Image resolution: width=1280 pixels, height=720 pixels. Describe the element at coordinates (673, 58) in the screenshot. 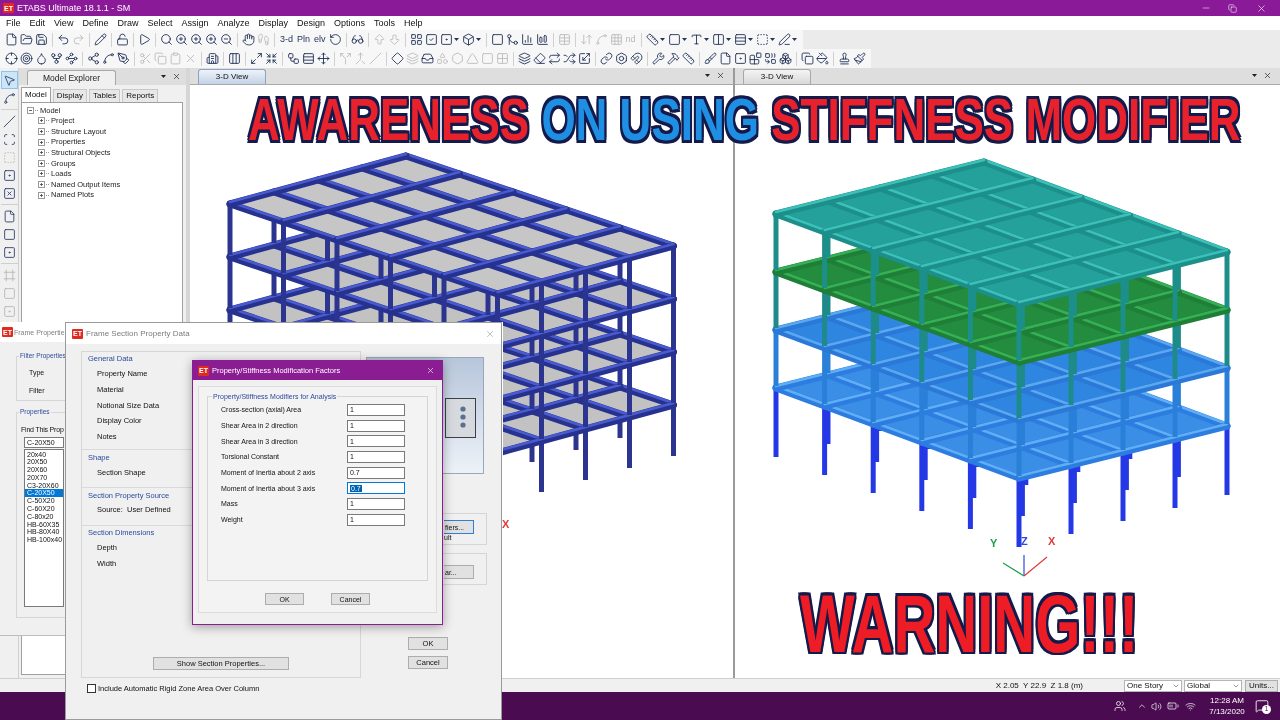

I see `hammer-icon` at that location.